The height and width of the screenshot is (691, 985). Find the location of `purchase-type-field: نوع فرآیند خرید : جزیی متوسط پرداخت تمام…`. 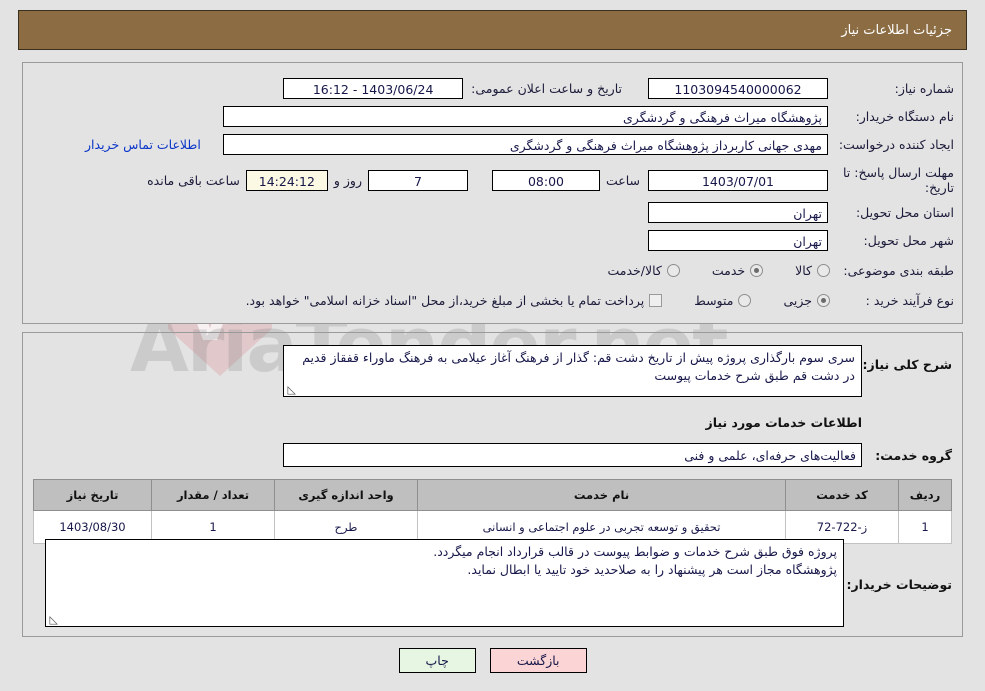

purchase-type-field: نوع فرآیند خرید : جزیی متوسط پرداخت تمام… is located at coordinates (600, 300).